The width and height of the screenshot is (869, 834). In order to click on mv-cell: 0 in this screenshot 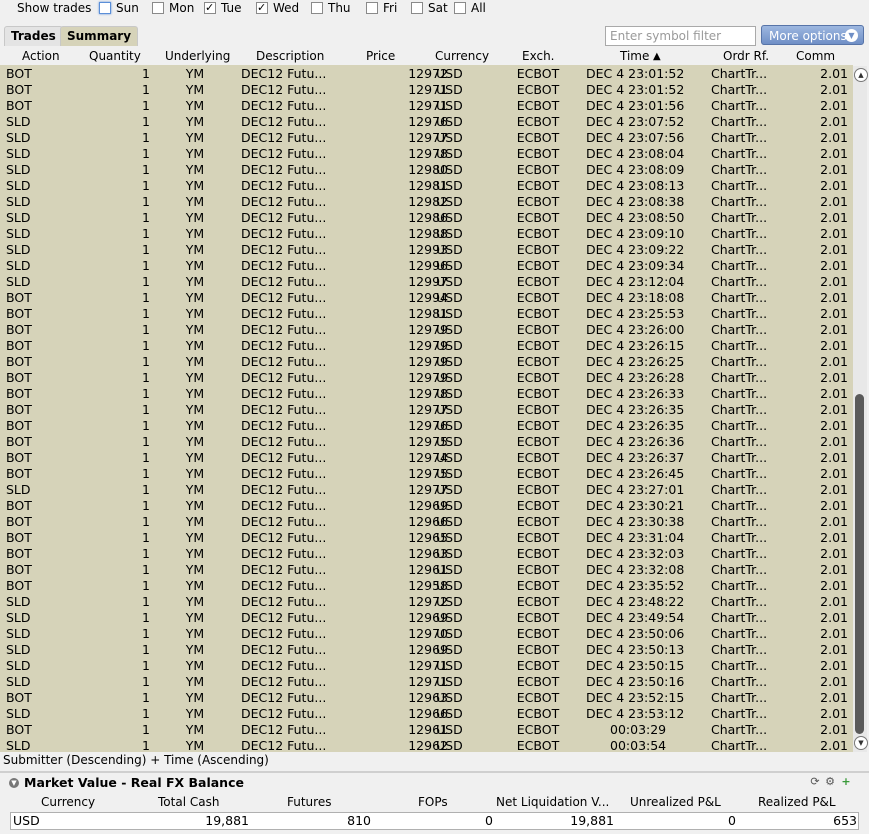, I will do `click(732, 820)`.